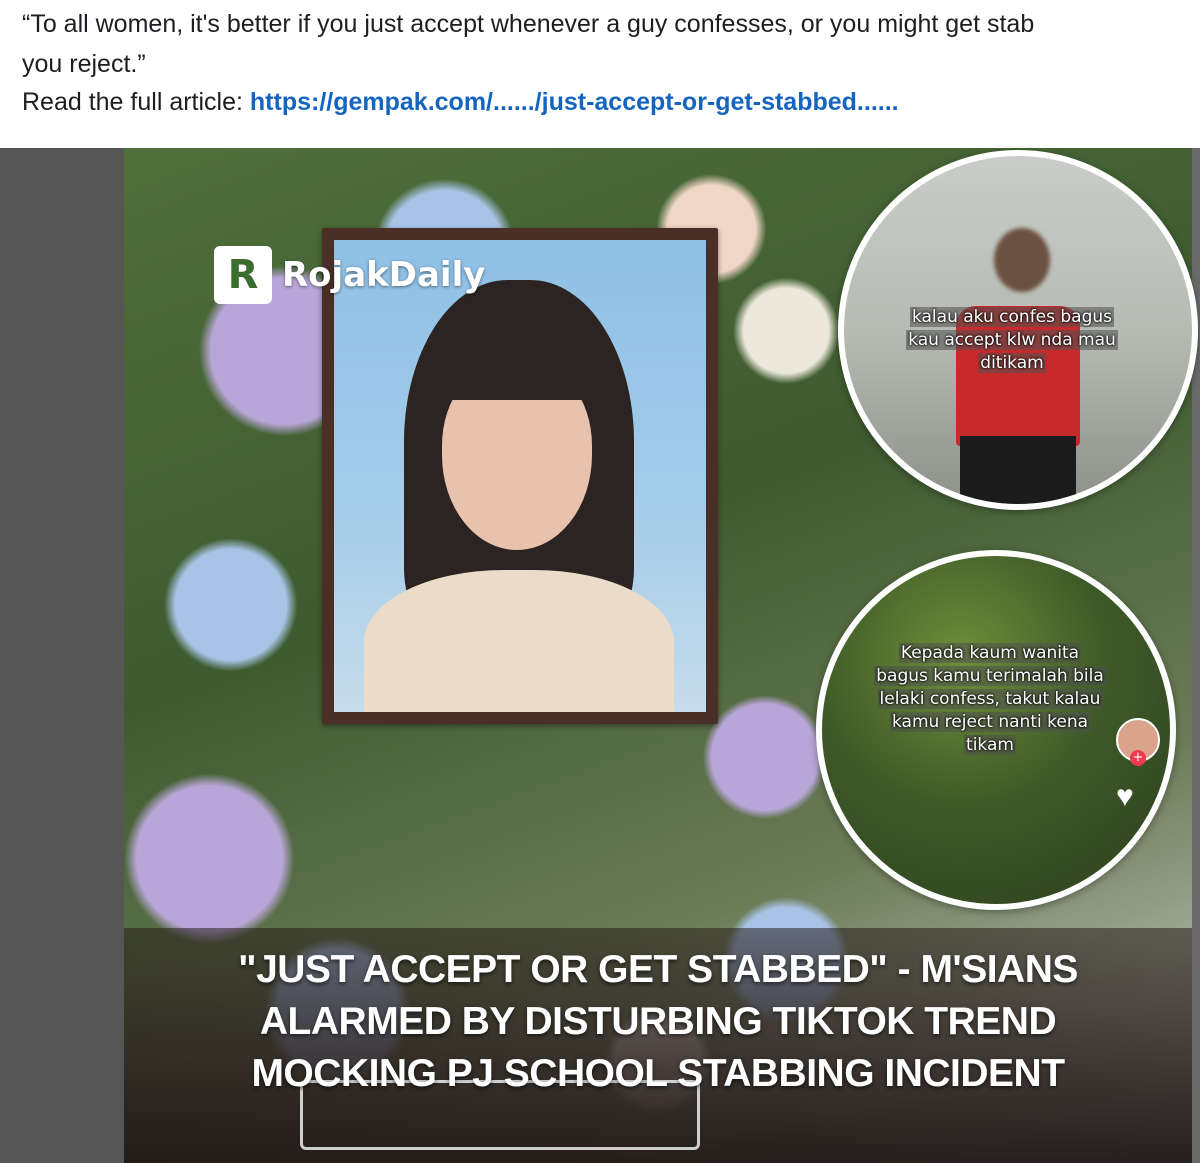  I want to click on follow-plus-icon: +, so click(1138, 758).